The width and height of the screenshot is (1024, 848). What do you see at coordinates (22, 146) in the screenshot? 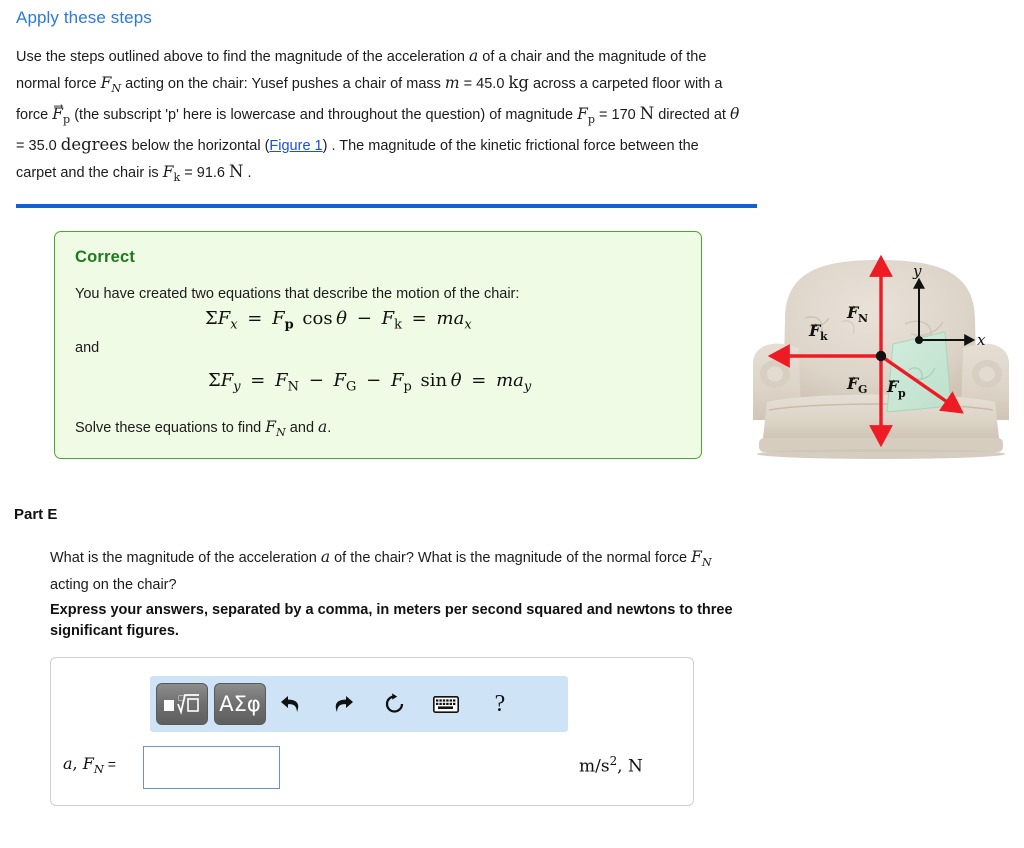
I see `intro-text-9: =` at bounding box center [22, 146].